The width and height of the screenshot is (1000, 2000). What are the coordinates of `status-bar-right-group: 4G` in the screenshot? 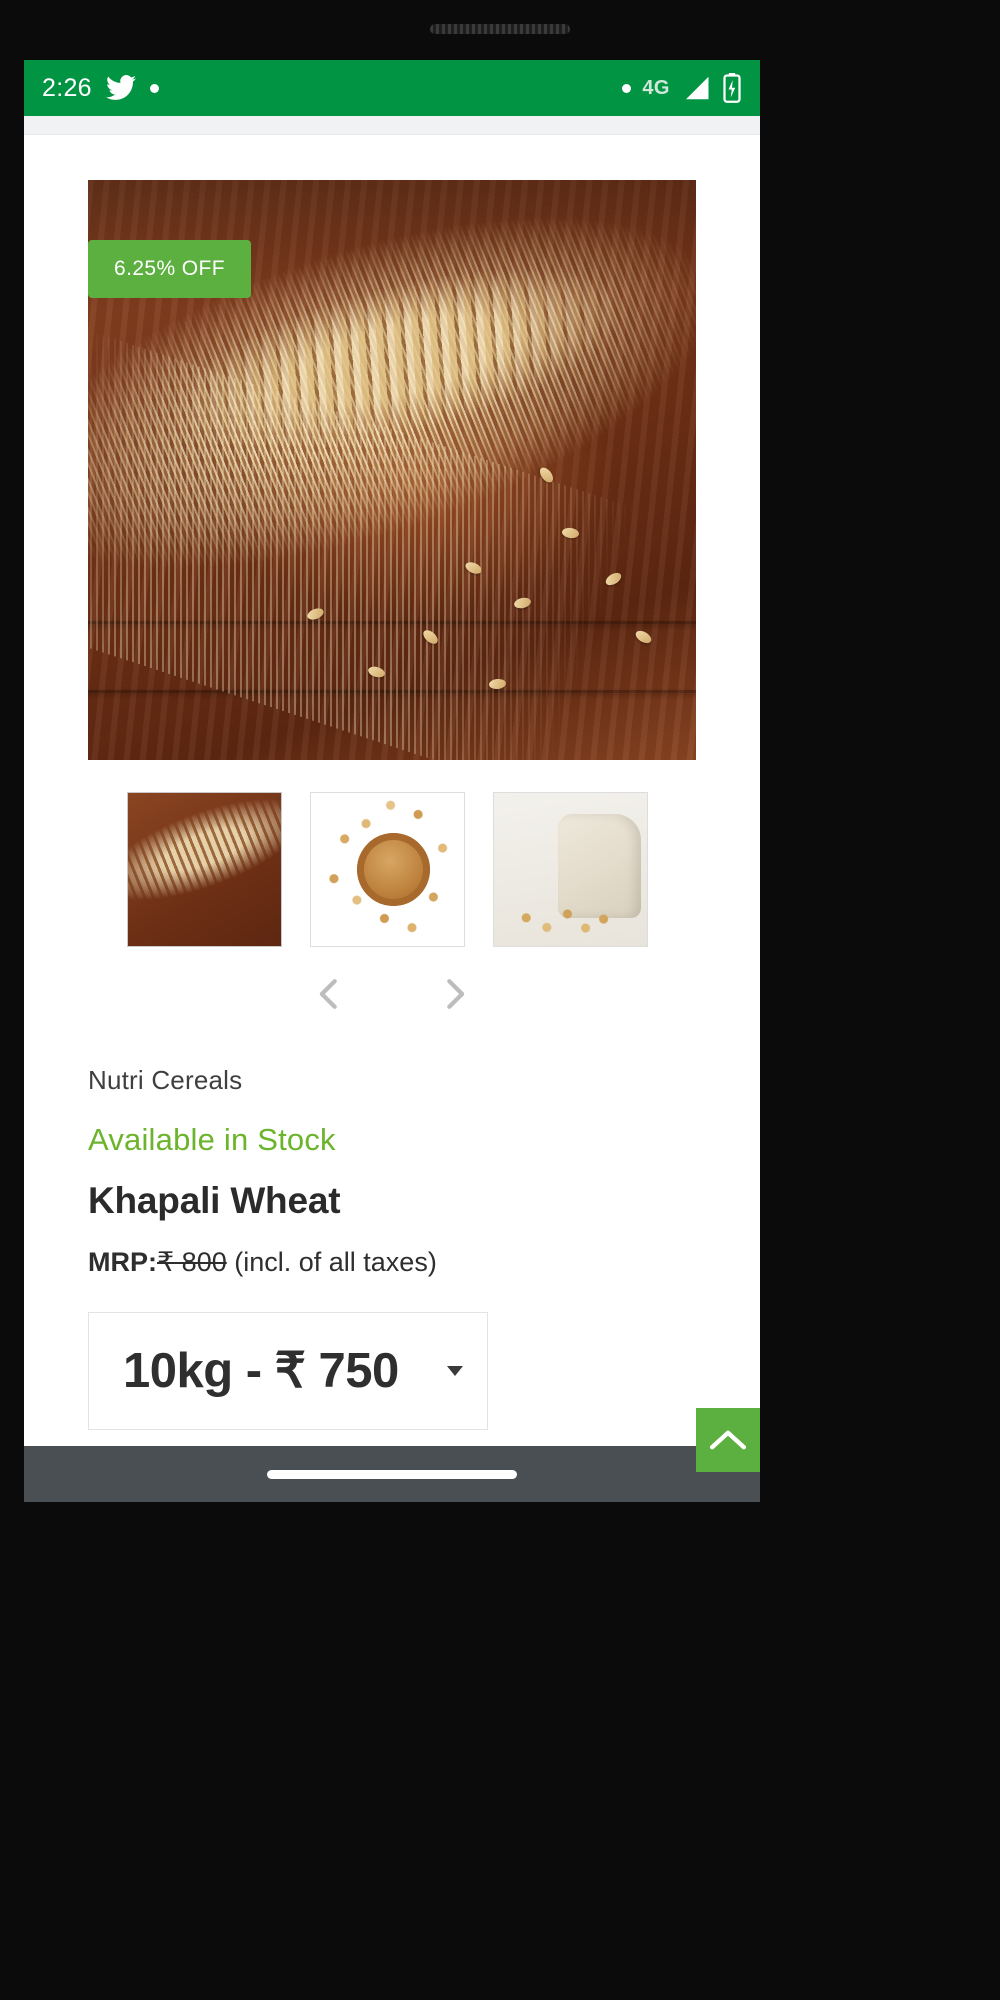 It's located at (682, 88).